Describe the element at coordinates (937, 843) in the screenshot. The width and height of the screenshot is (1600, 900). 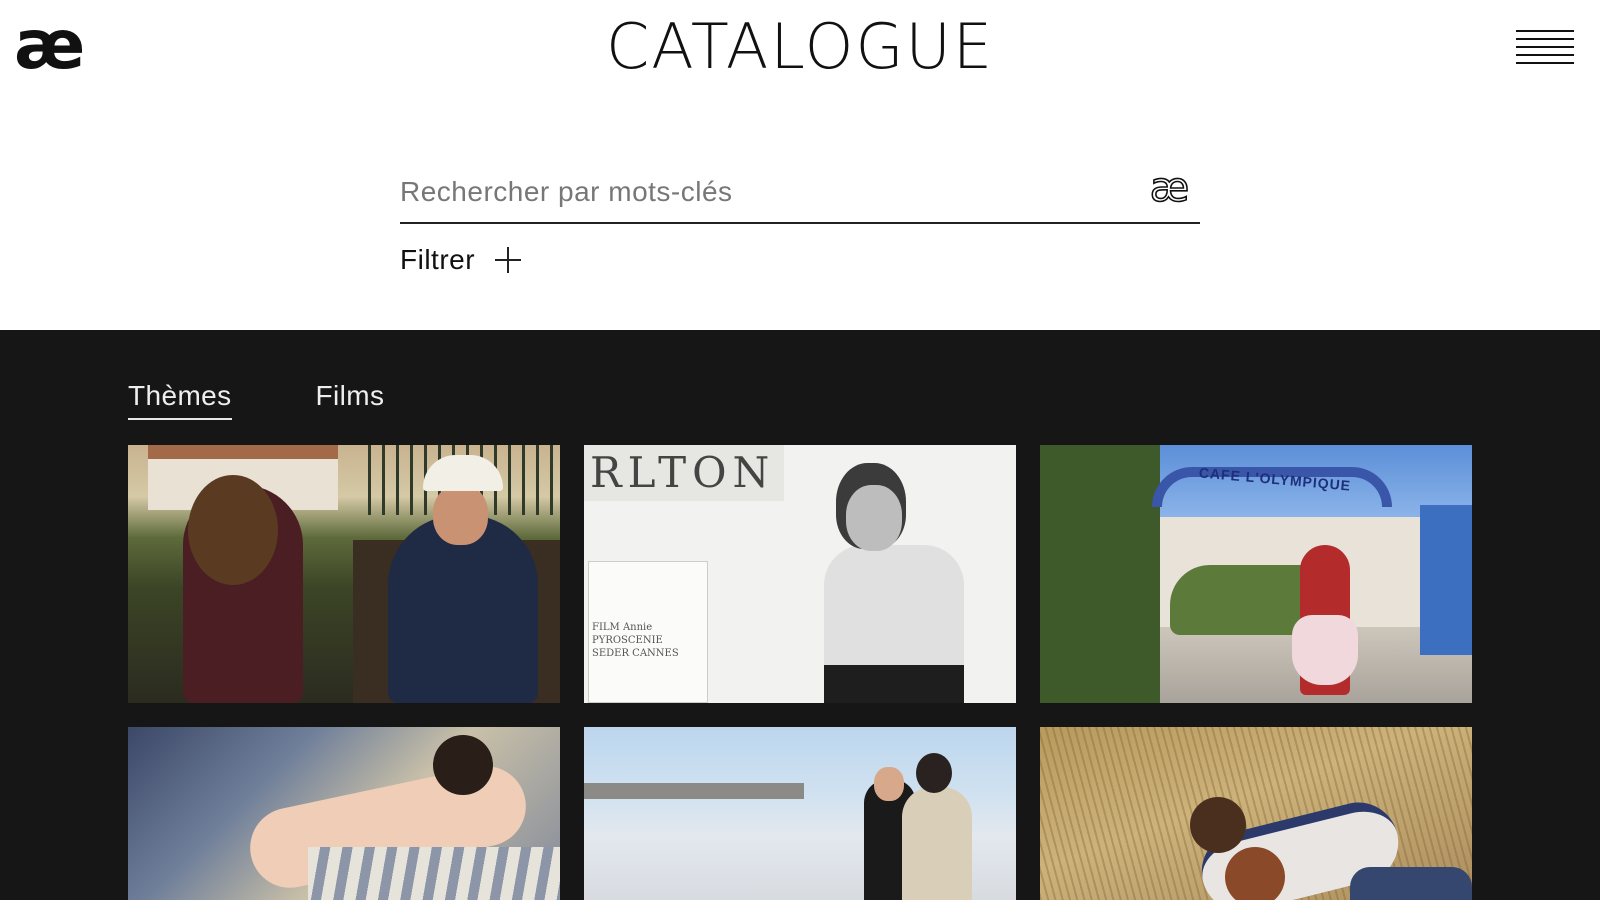
I see `card-image-figure-coat` at that location.